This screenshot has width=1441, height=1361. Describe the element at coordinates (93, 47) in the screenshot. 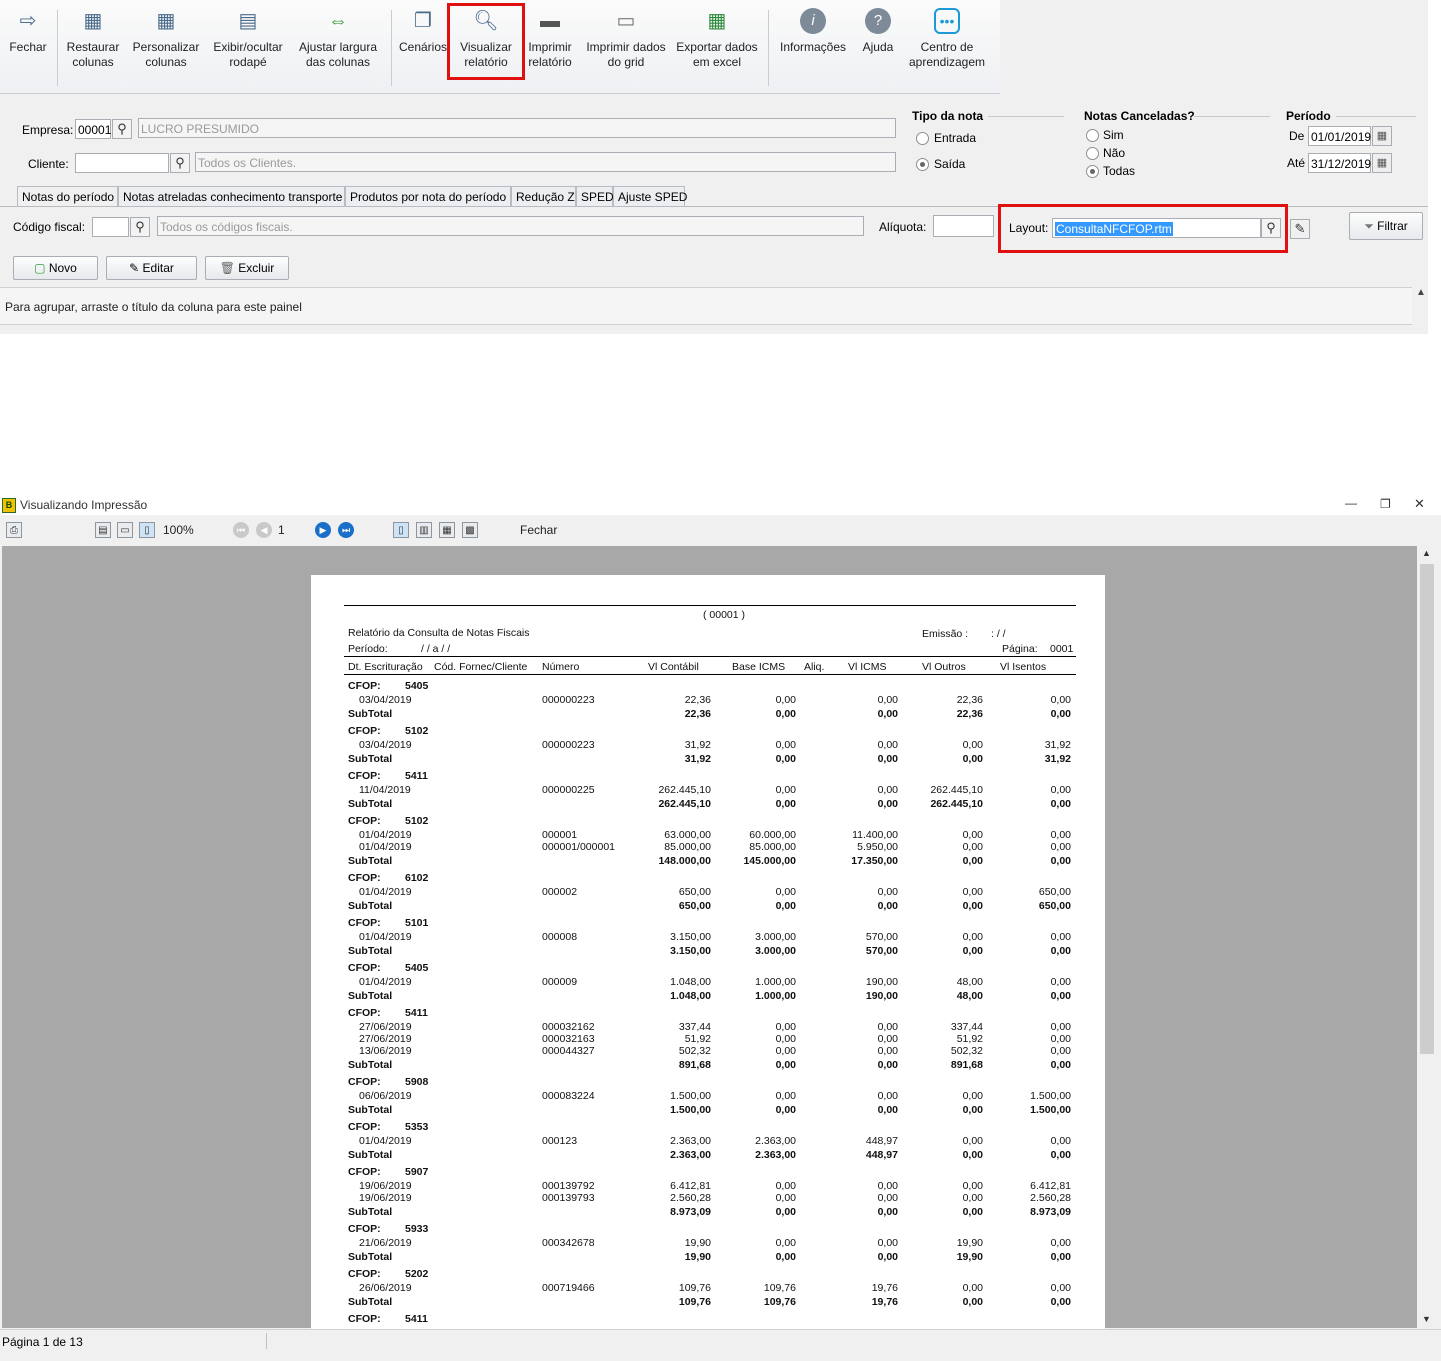

I see `restaurar-colunas-button: ▦ Restaurar colunas` at that location.